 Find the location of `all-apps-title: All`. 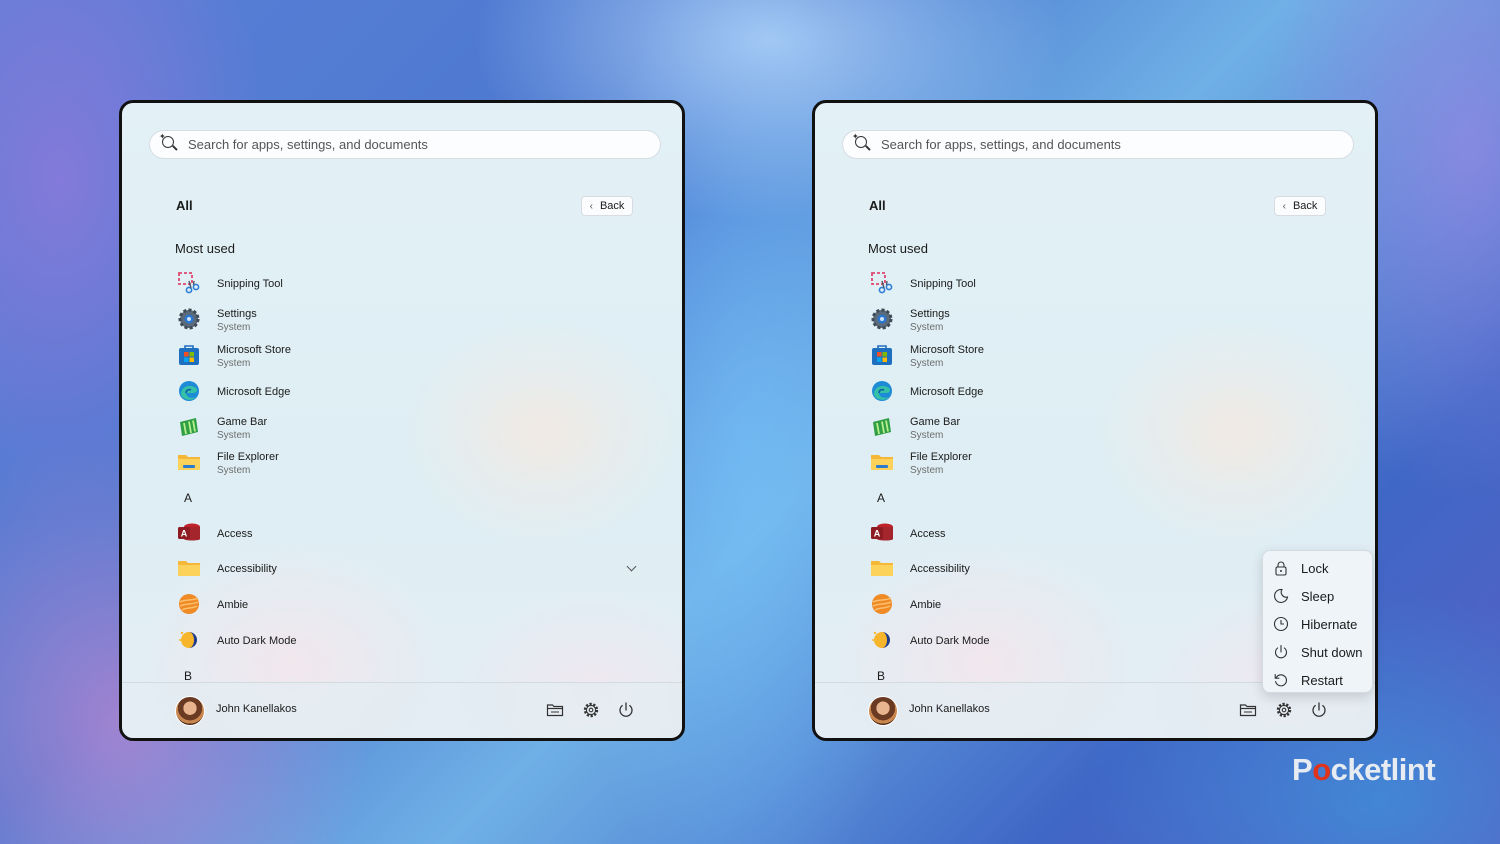

all-apps-title: All is located at coordinates (877, 205).